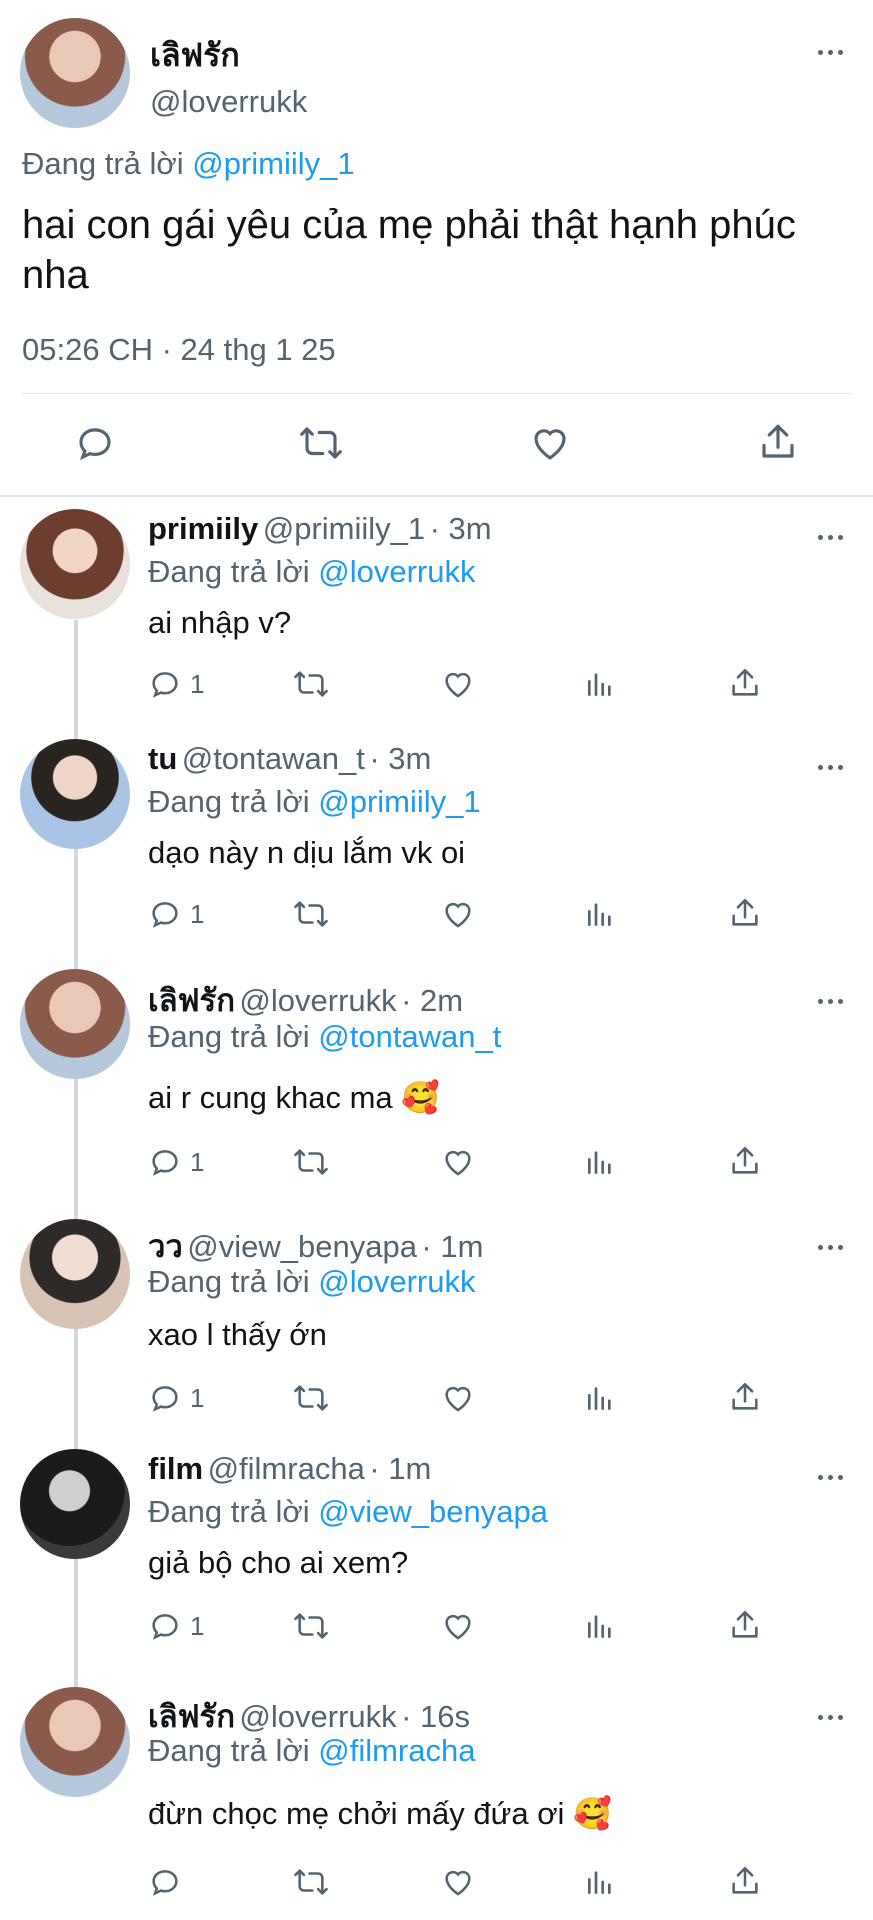  Describe the element at coordinates (432, 1000) in the screenshot. I see `reply-time: · 2m` at that location.